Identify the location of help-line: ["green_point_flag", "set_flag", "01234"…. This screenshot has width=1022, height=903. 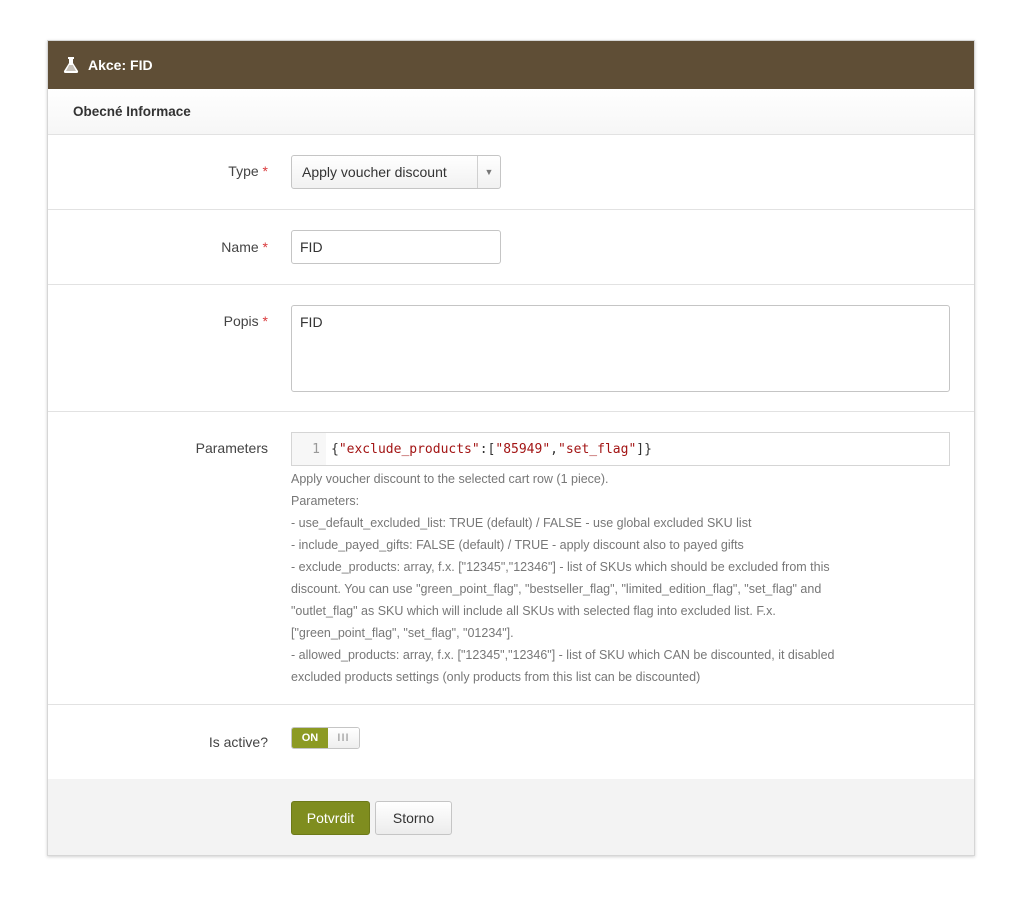
(402, 633).